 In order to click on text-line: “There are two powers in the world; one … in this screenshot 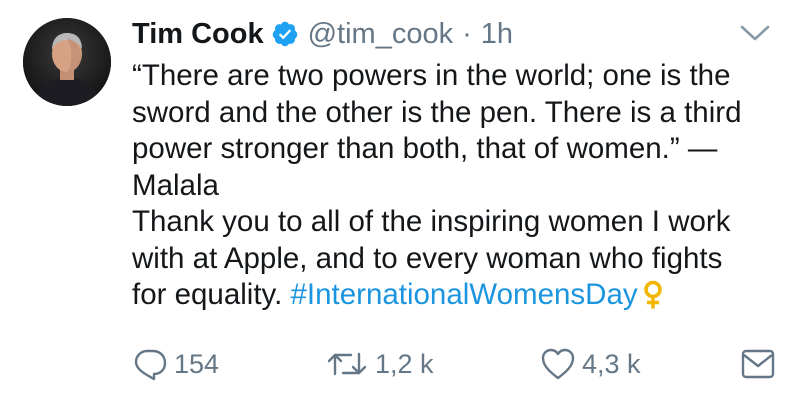, I will do `click(431, 75)`.